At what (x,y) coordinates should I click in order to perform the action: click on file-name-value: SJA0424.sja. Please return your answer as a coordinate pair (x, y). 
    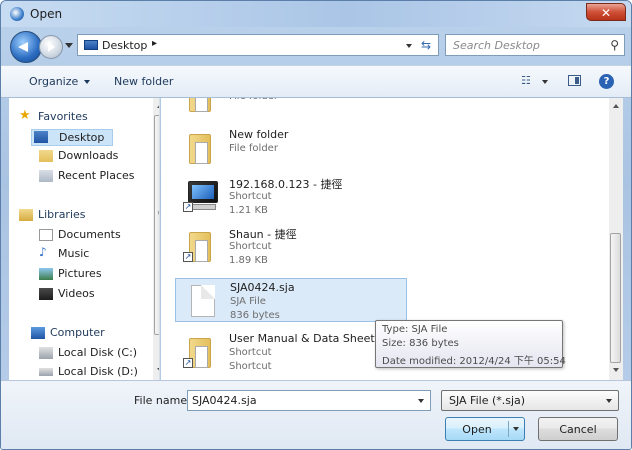
    Looking at the image, I should click on (224, 400).